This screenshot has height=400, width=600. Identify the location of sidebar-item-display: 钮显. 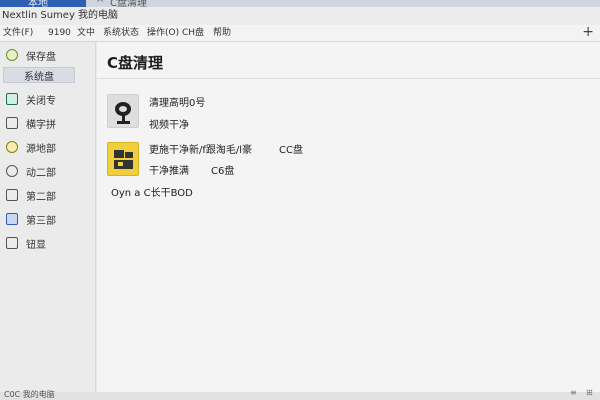
(48, 243).